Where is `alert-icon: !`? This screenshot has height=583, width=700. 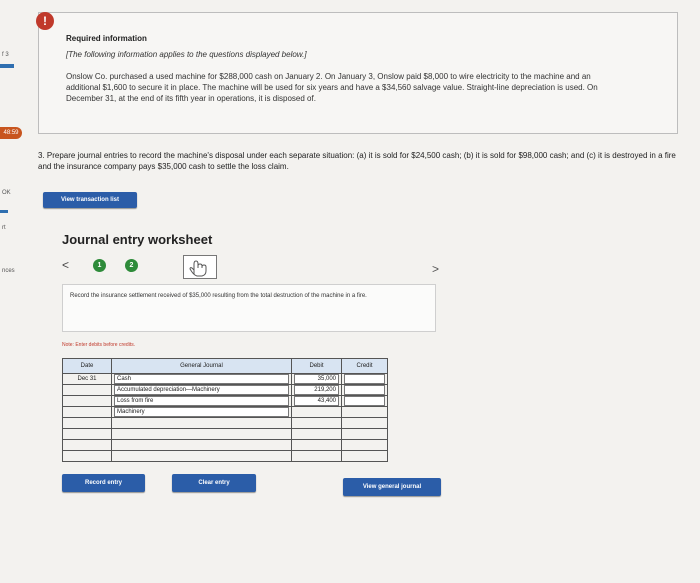
alert-icon: ! is located at coordinates (45, 21).